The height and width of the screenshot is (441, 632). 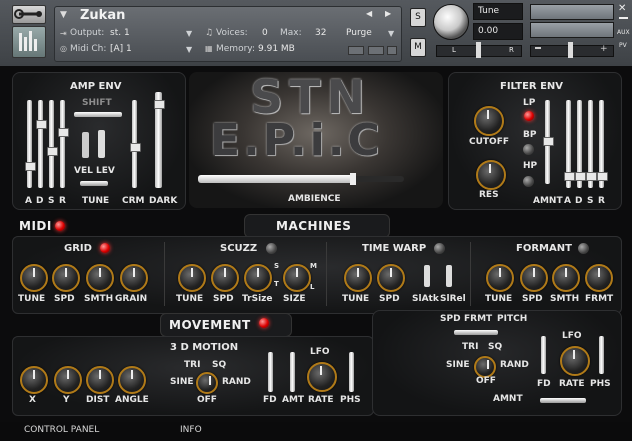 What do you see at coordinates (63, 15) in the screenshot?
I see `collapse-arrow-icon: ▼` at bounding box center [63, 15].